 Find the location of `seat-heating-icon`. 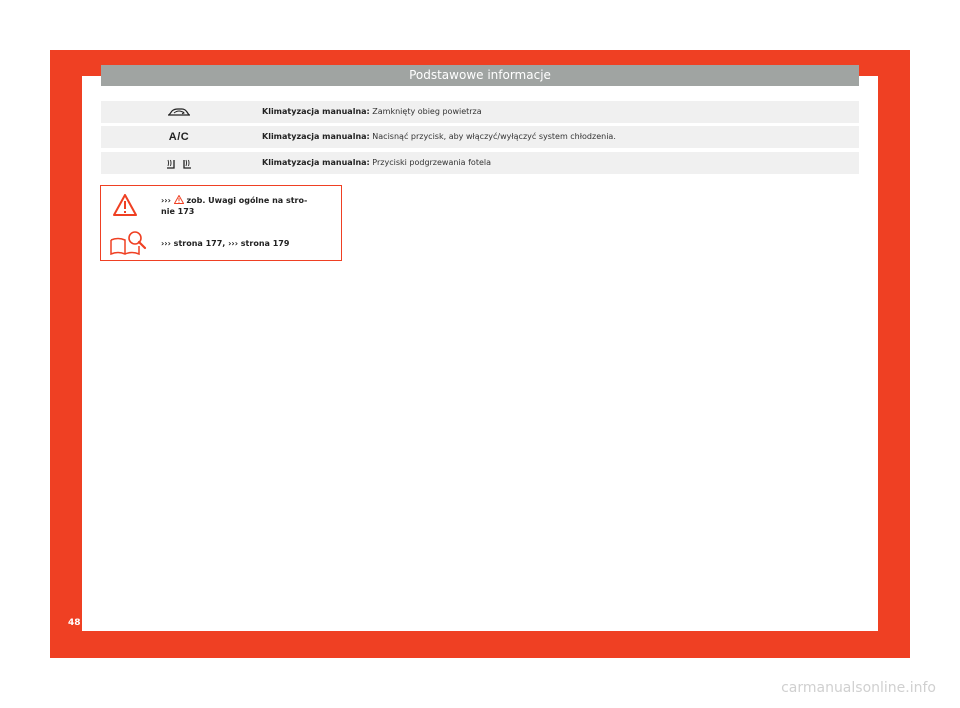

seat-heating-icon is located at coordinates (179, 163).